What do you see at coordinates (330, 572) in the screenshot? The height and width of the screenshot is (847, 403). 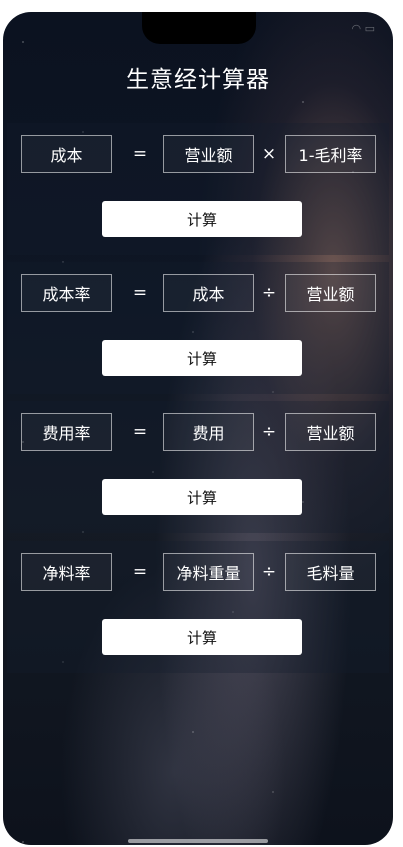 I see `input-field-gross-material: 毛料量` at bounding box center [330, 572].